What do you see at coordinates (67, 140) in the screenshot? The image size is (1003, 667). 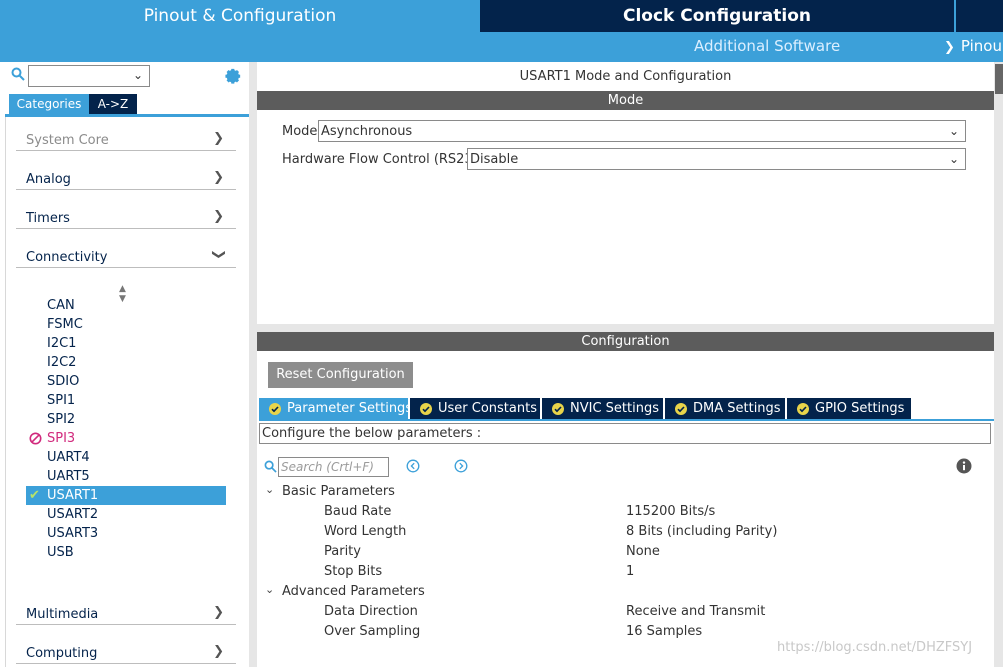 I see `category-label: System Core` at bounding box center [67, 140].